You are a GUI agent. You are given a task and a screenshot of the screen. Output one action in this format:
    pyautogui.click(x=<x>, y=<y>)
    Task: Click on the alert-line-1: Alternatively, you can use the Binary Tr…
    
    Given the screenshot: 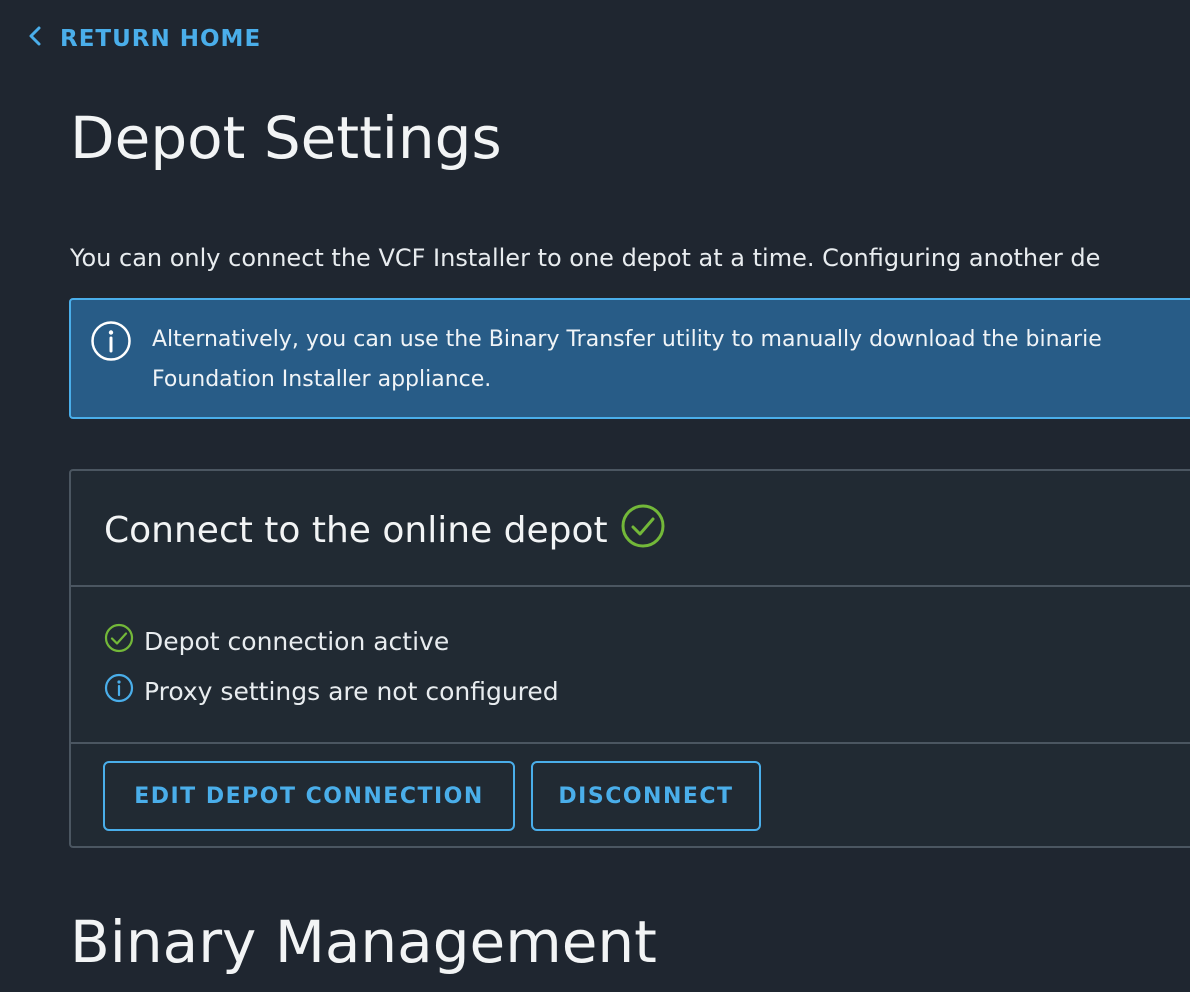 What is the action you would take?
    pyautogui.click(x=627, y=339)
    